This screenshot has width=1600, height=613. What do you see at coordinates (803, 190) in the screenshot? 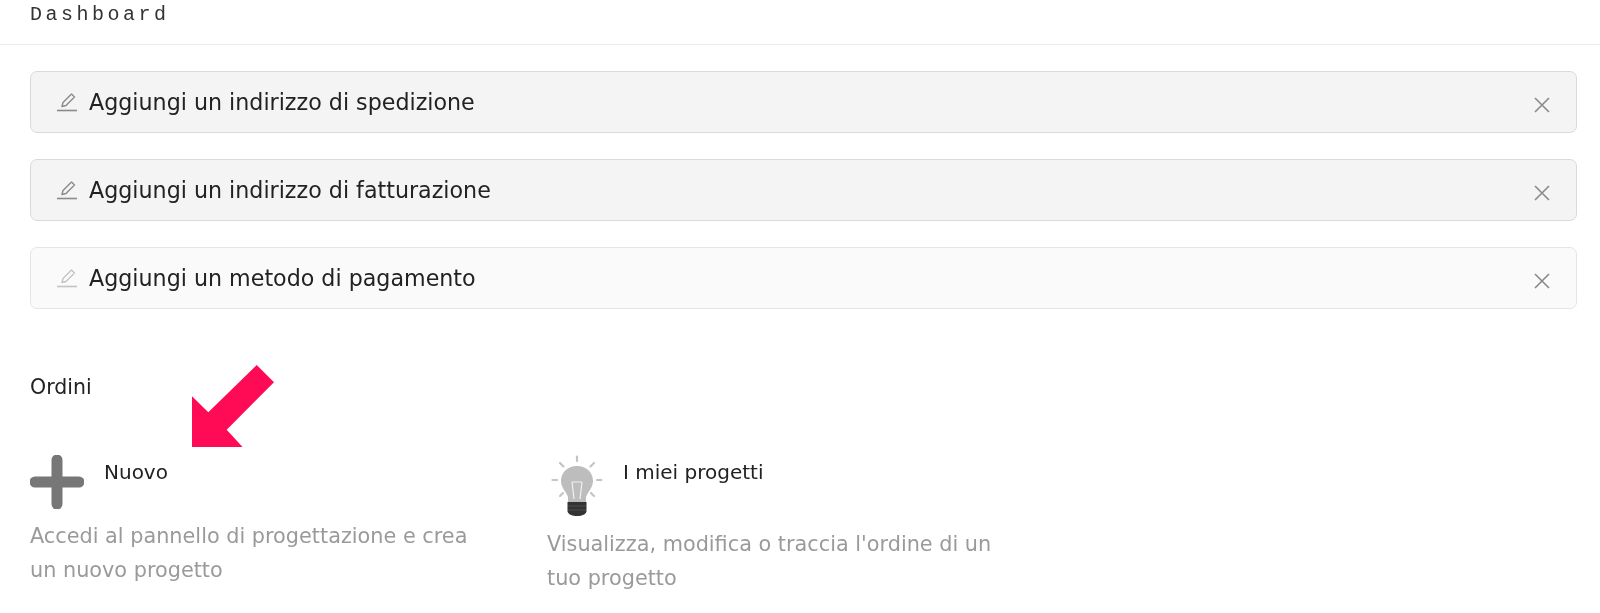
I see `notice-bar: Aggiungi un indirizzo di fatturazione` at bounding box center [803, 190].